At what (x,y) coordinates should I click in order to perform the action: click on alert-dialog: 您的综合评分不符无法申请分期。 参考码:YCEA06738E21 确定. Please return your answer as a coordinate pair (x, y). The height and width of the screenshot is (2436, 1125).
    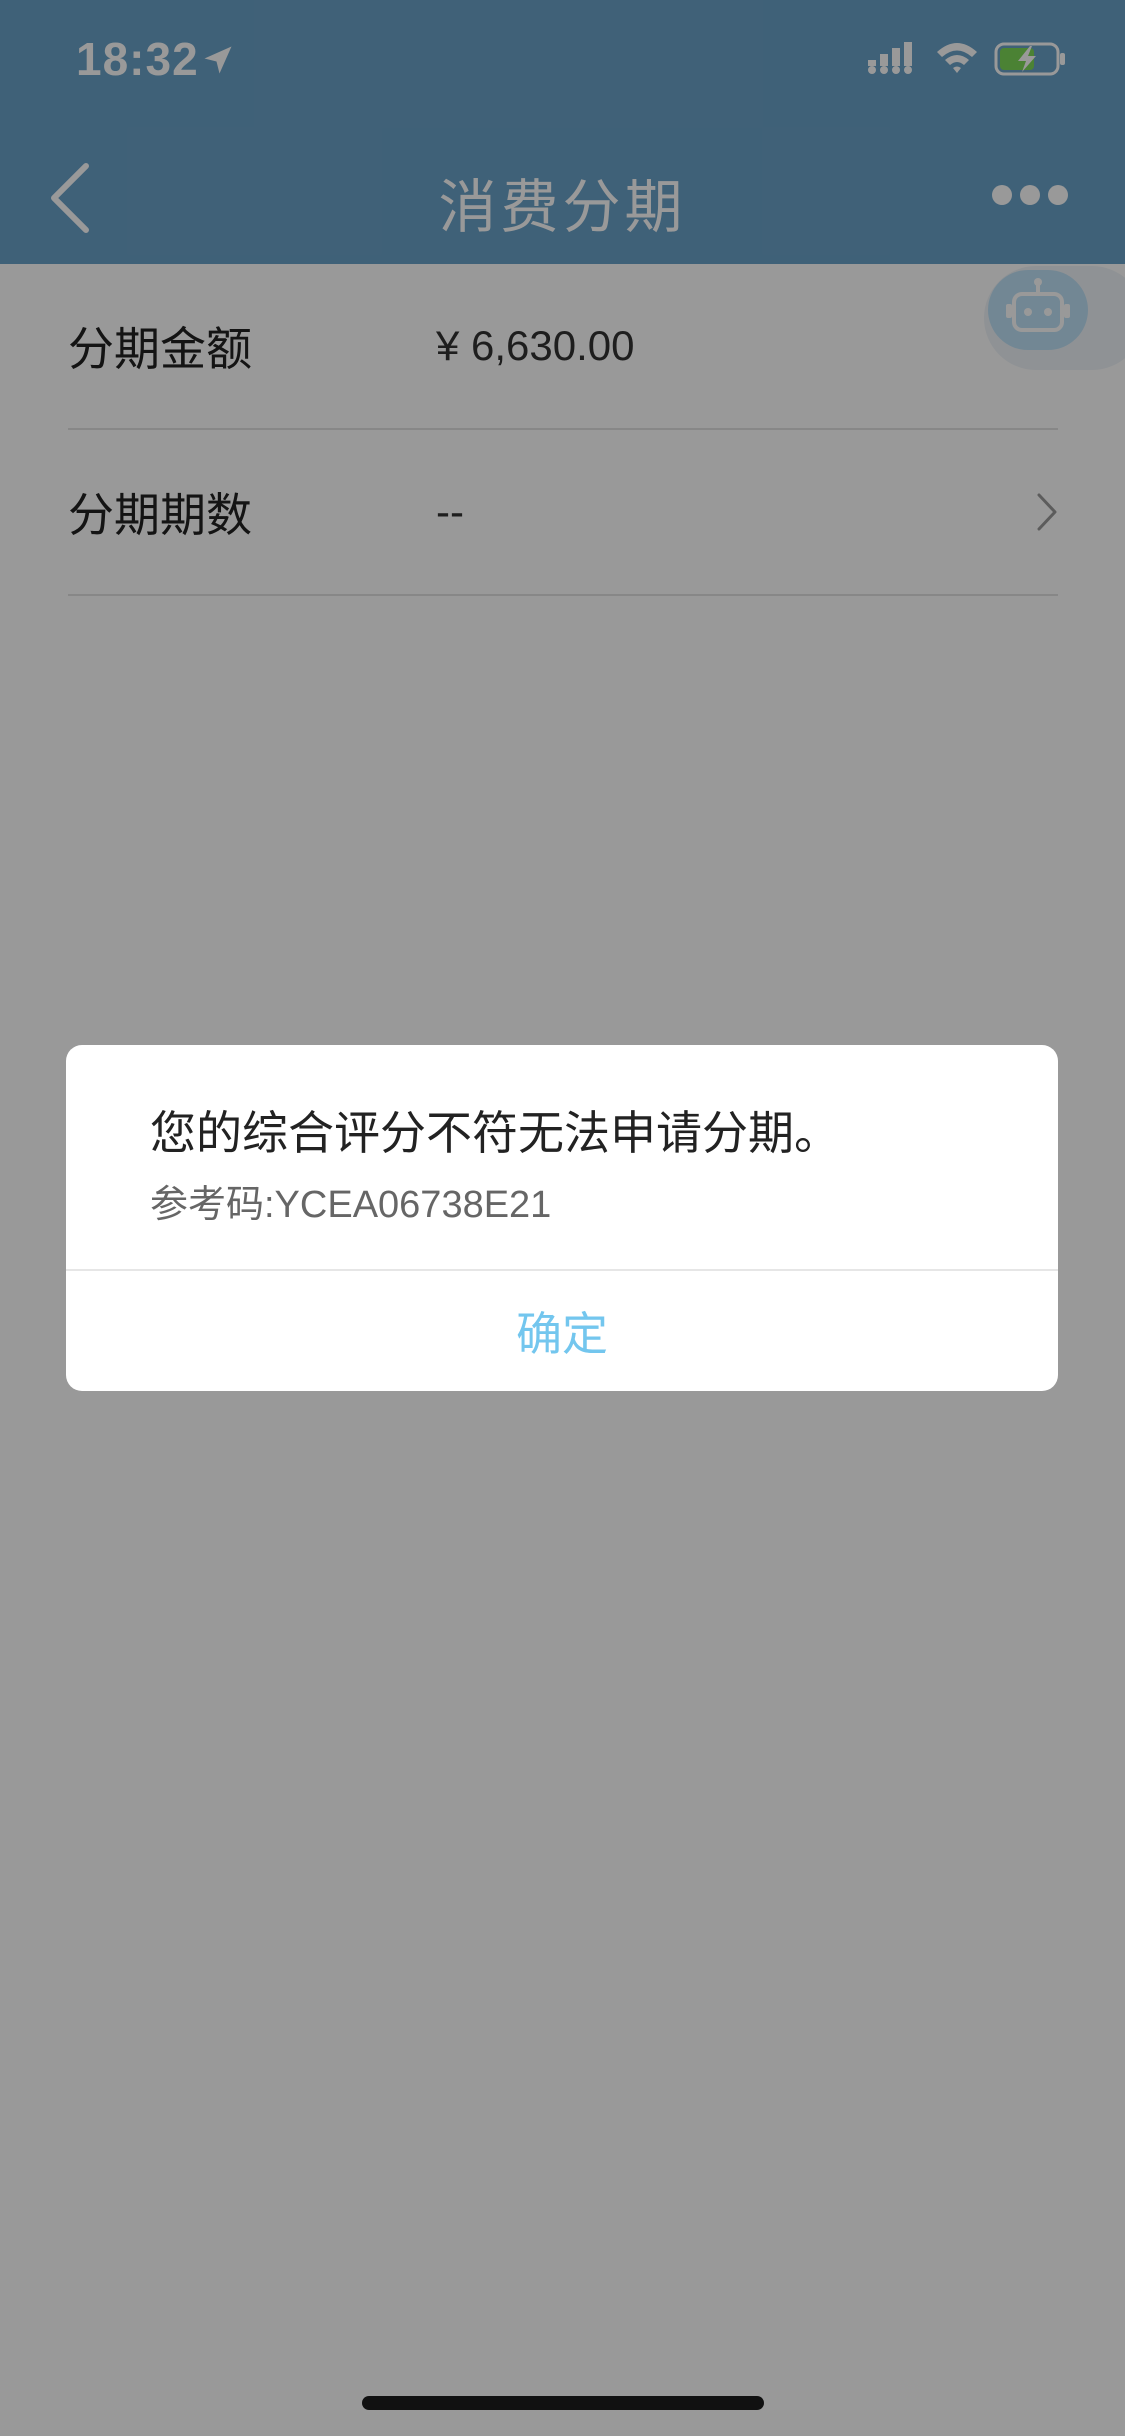
    Looking at the image, I should click on (562, 1218).